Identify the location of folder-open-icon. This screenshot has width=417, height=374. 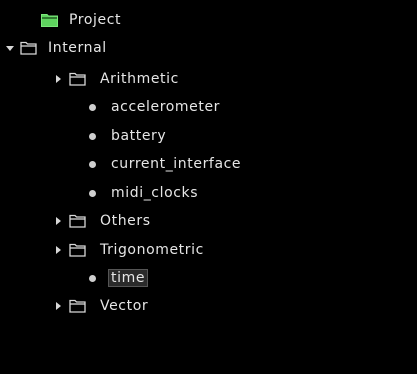
(49, 20).